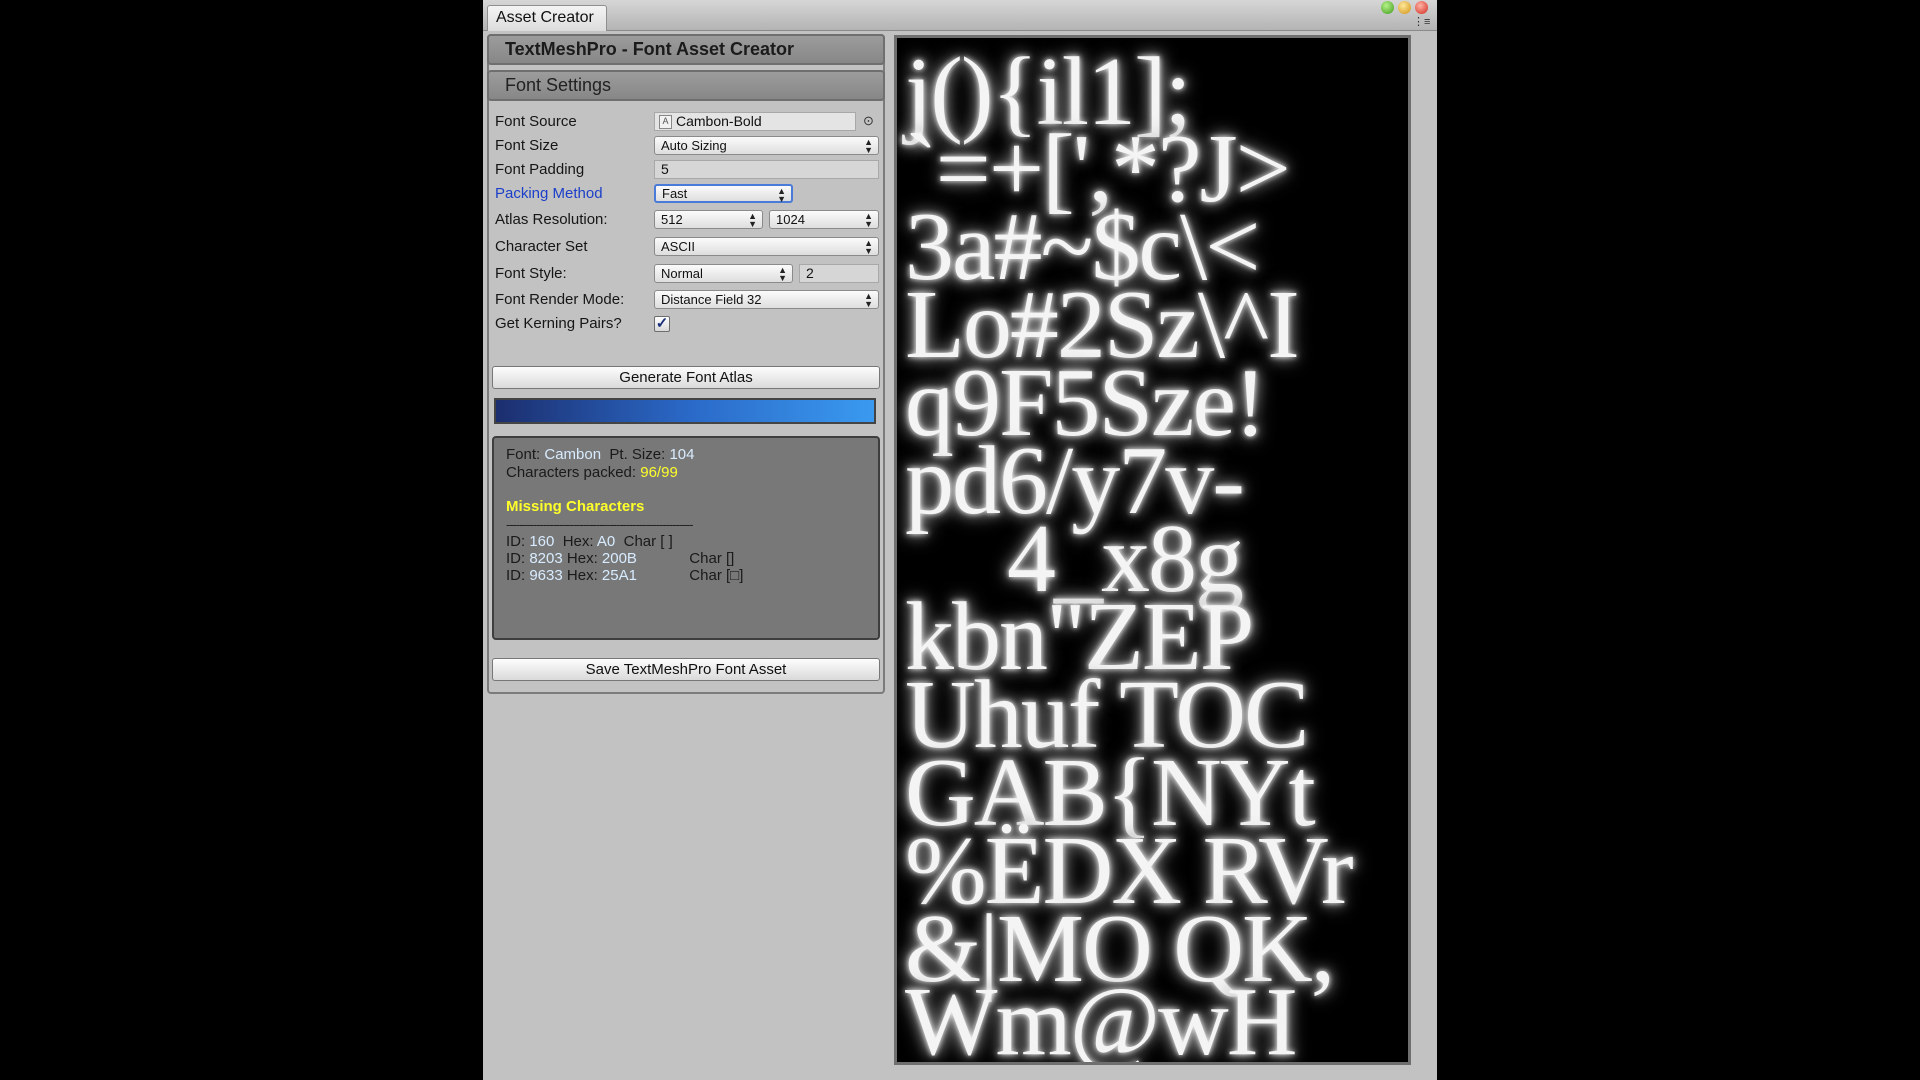 The width and height of the screenshot is (1920, 1080). Describe the element at coordinates (675, 193) in the screenshot. I see `packing-method-value: Fast` at that location.